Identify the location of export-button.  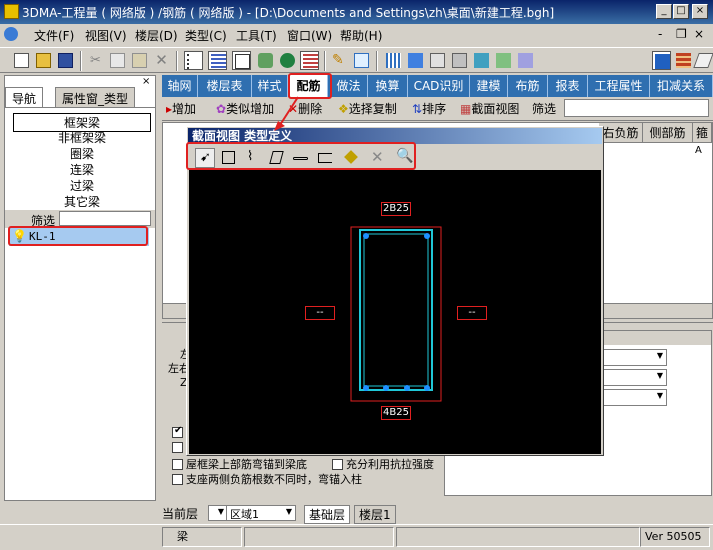
(481, 60).